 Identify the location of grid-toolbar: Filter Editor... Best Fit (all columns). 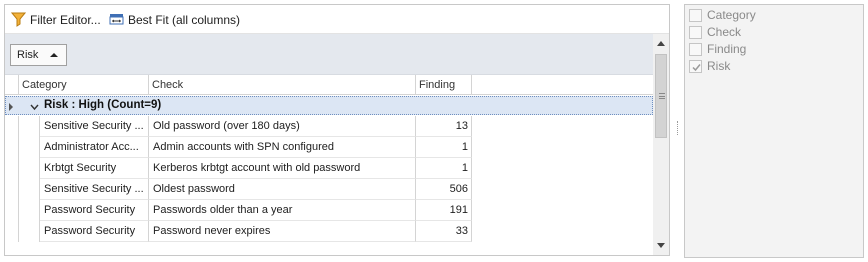
(337, 19).